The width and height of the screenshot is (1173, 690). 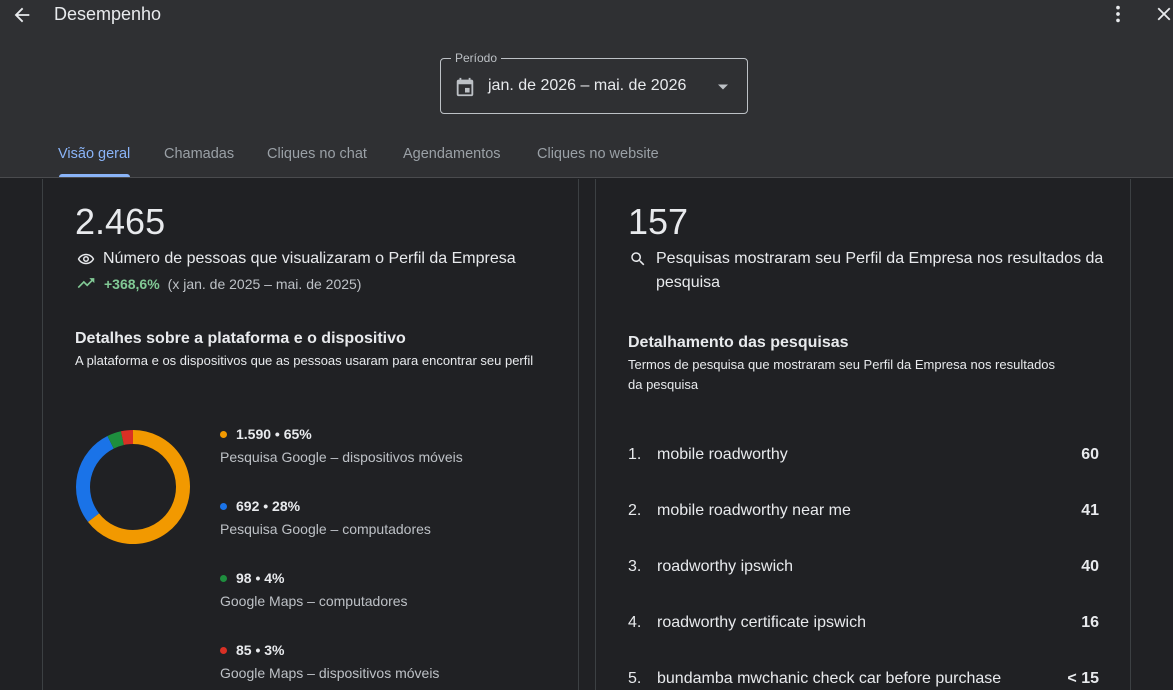 What do you see at coordinates (1090, 622) in the screenshot?
I see `search-count: 16` at bounding box center [1090, 622].